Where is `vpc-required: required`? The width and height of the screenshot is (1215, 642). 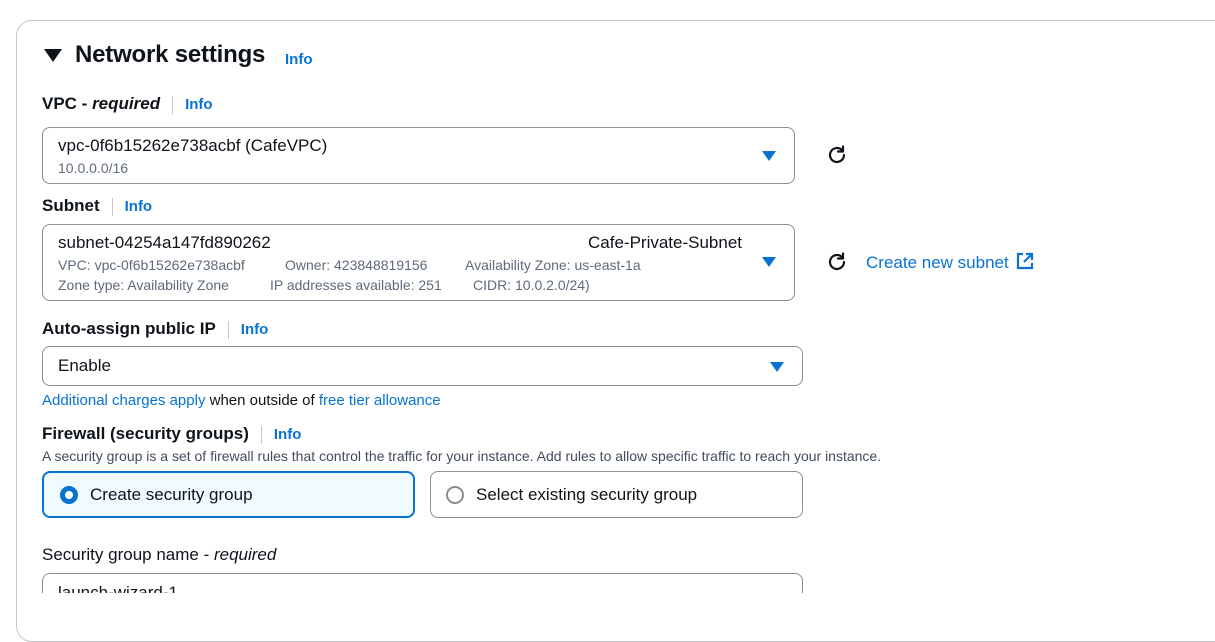
vpc-required: required is located at coordinates (126, 103).